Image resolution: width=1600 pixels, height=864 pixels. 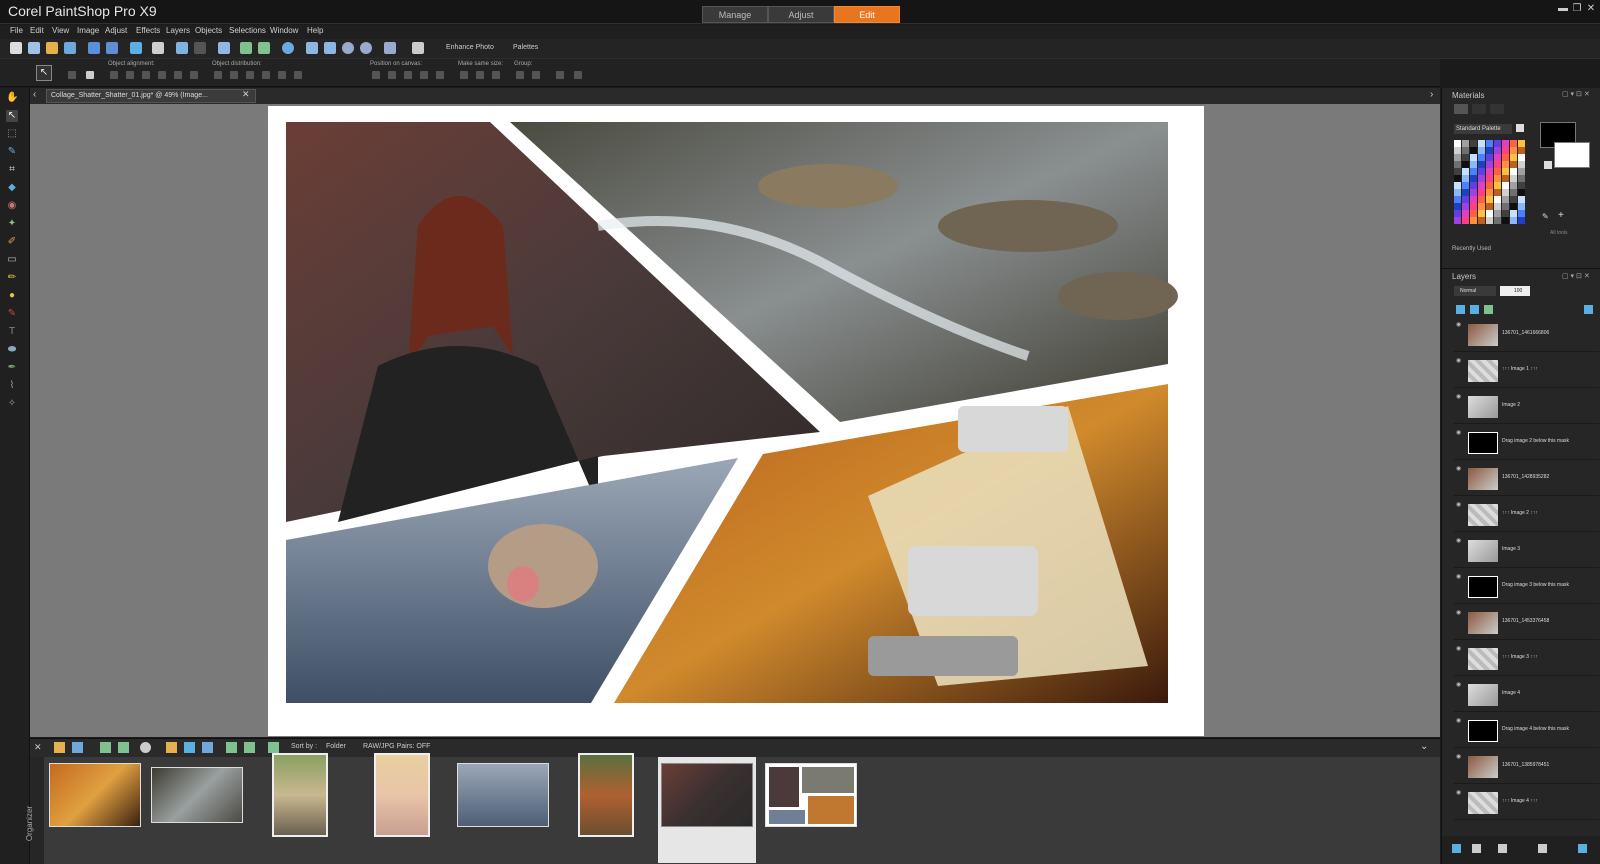 I want to click on adjustment-layer-icon, so click(x=1476, y=848).